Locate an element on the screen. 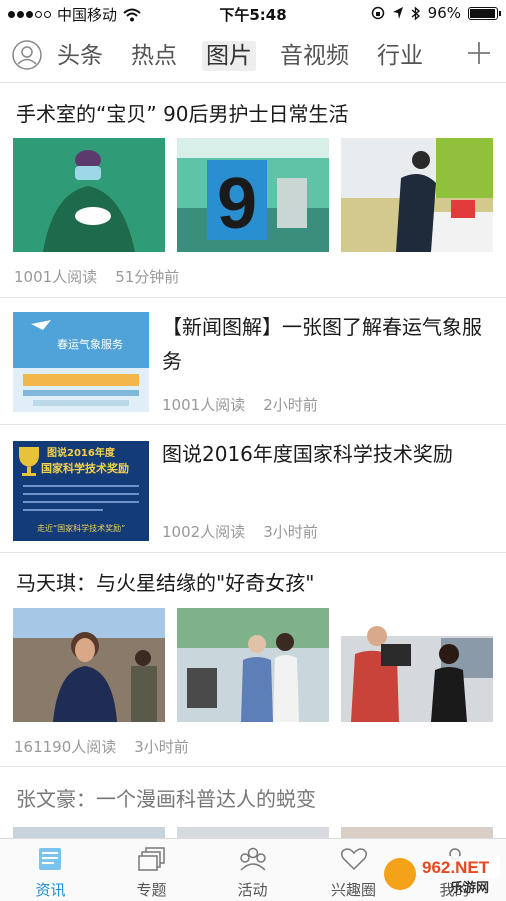 The height and width of the screenshot is (901, 506). article-meta: 1001人阅读 2小时前 is located at coordinates (240, 404).